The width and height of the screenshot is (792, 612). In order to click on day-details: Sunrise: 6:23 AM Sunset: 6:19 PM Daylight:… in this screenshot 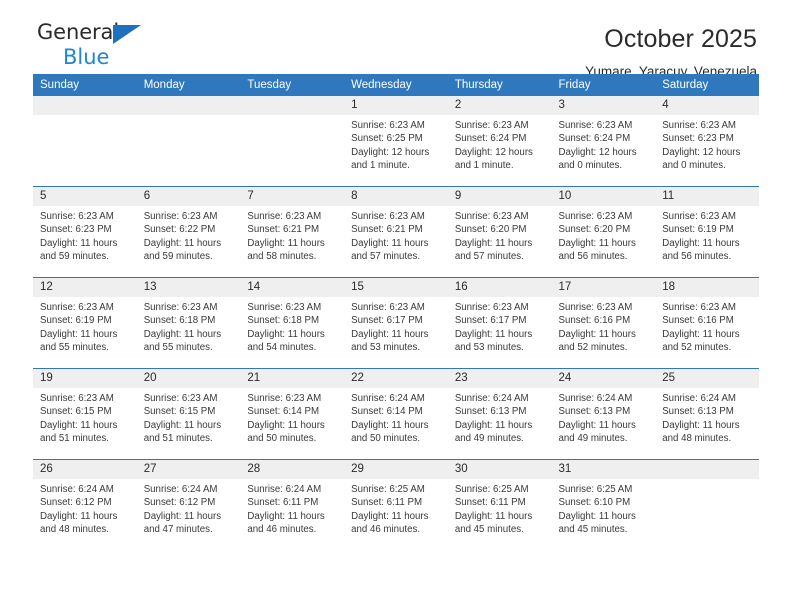, I will do `click(707, 234)`.